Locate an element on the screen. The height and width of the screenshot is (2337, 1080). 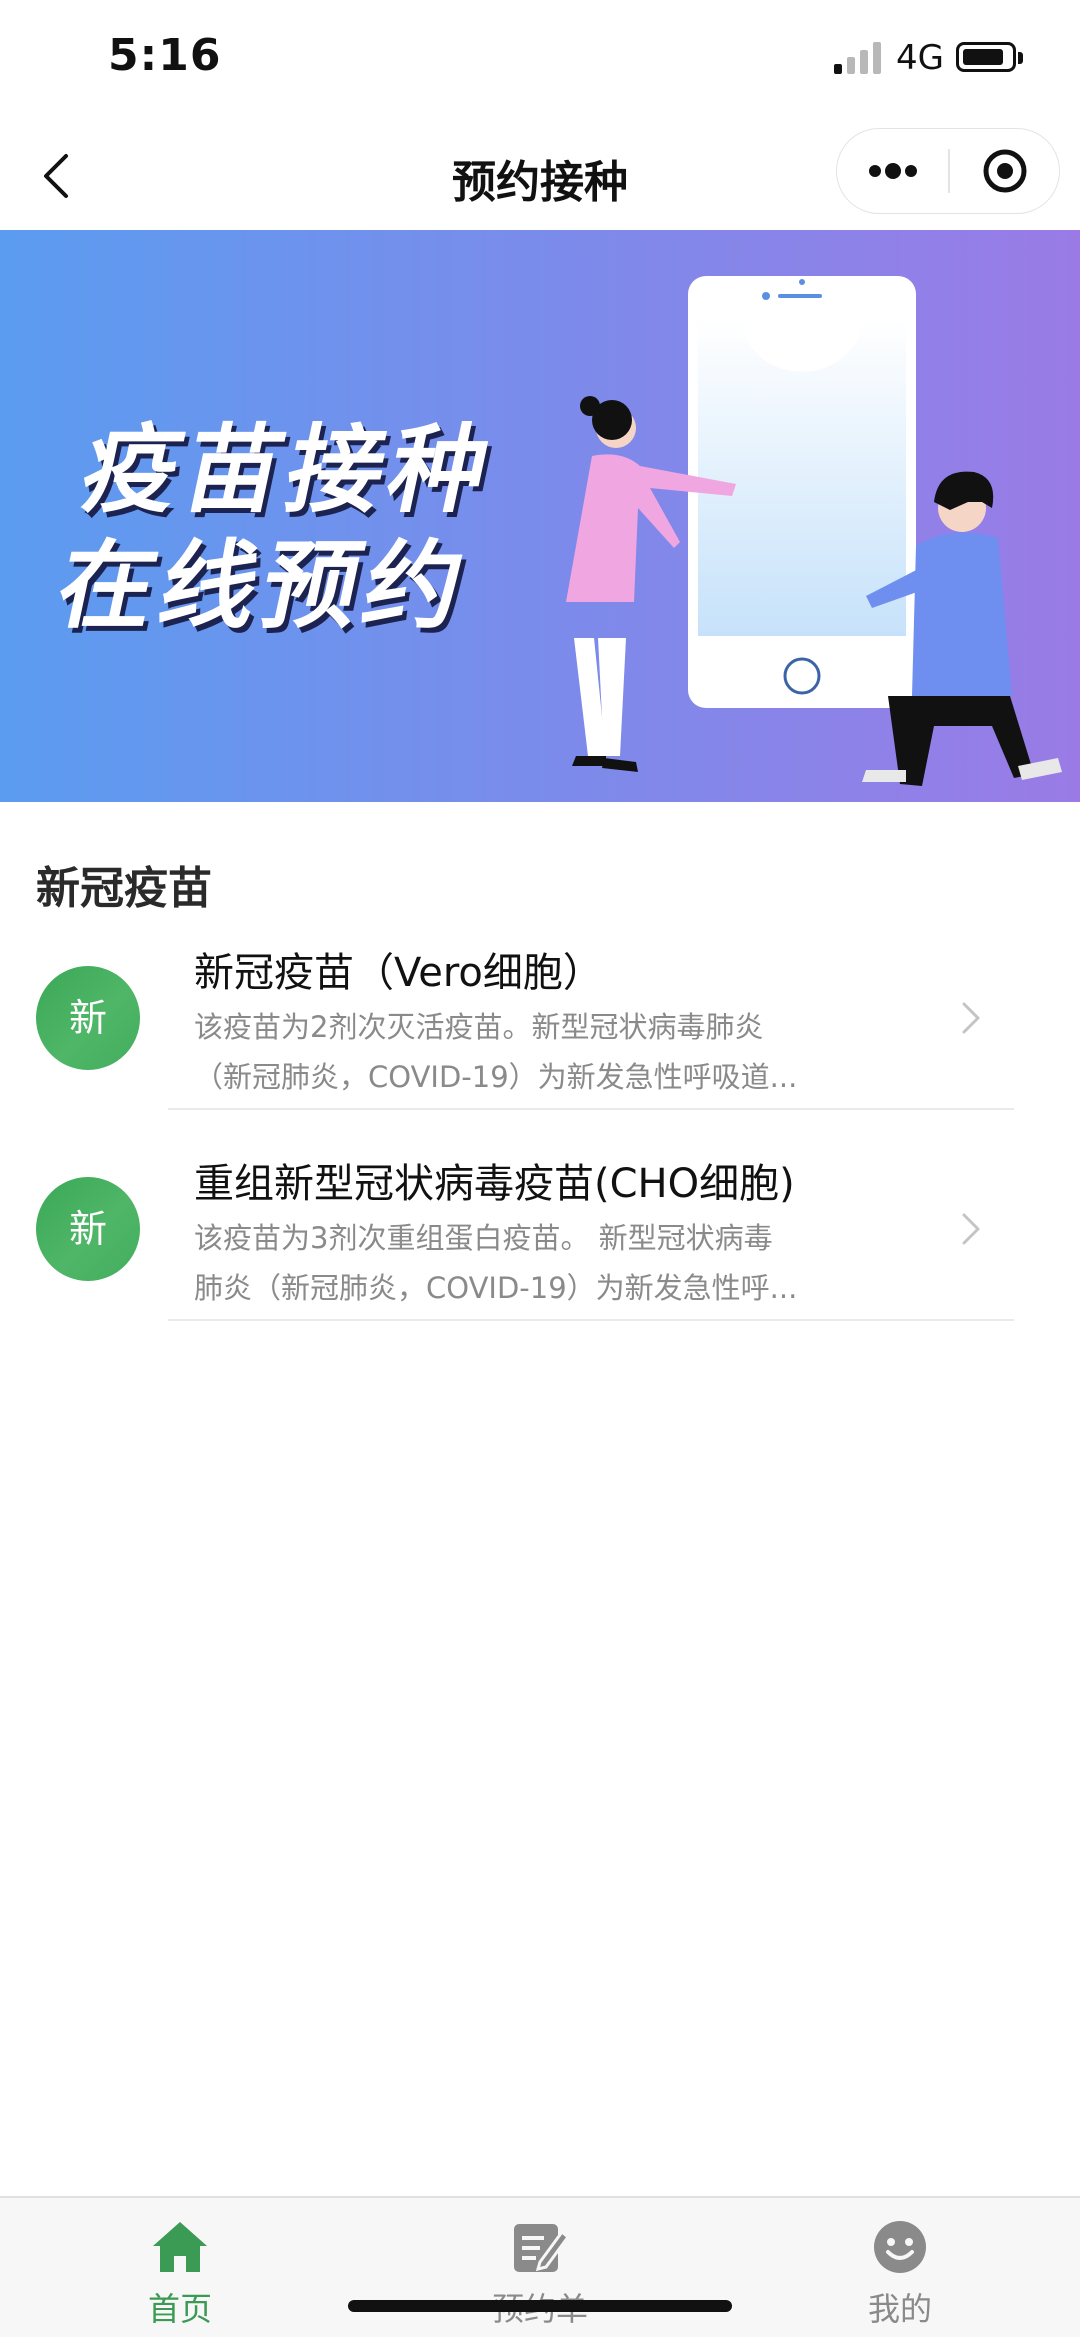
section-title: 新冠疫苗 is located at coordinates (124, 888).